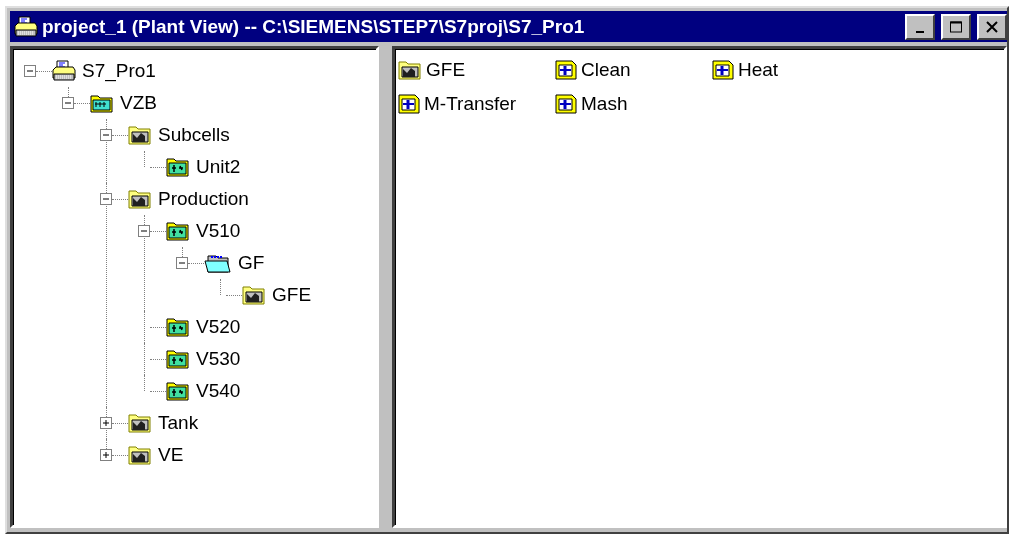 The height and width of the screenshot is (534, 1009). I want to click on object-item: Clean, so click(606, 70).